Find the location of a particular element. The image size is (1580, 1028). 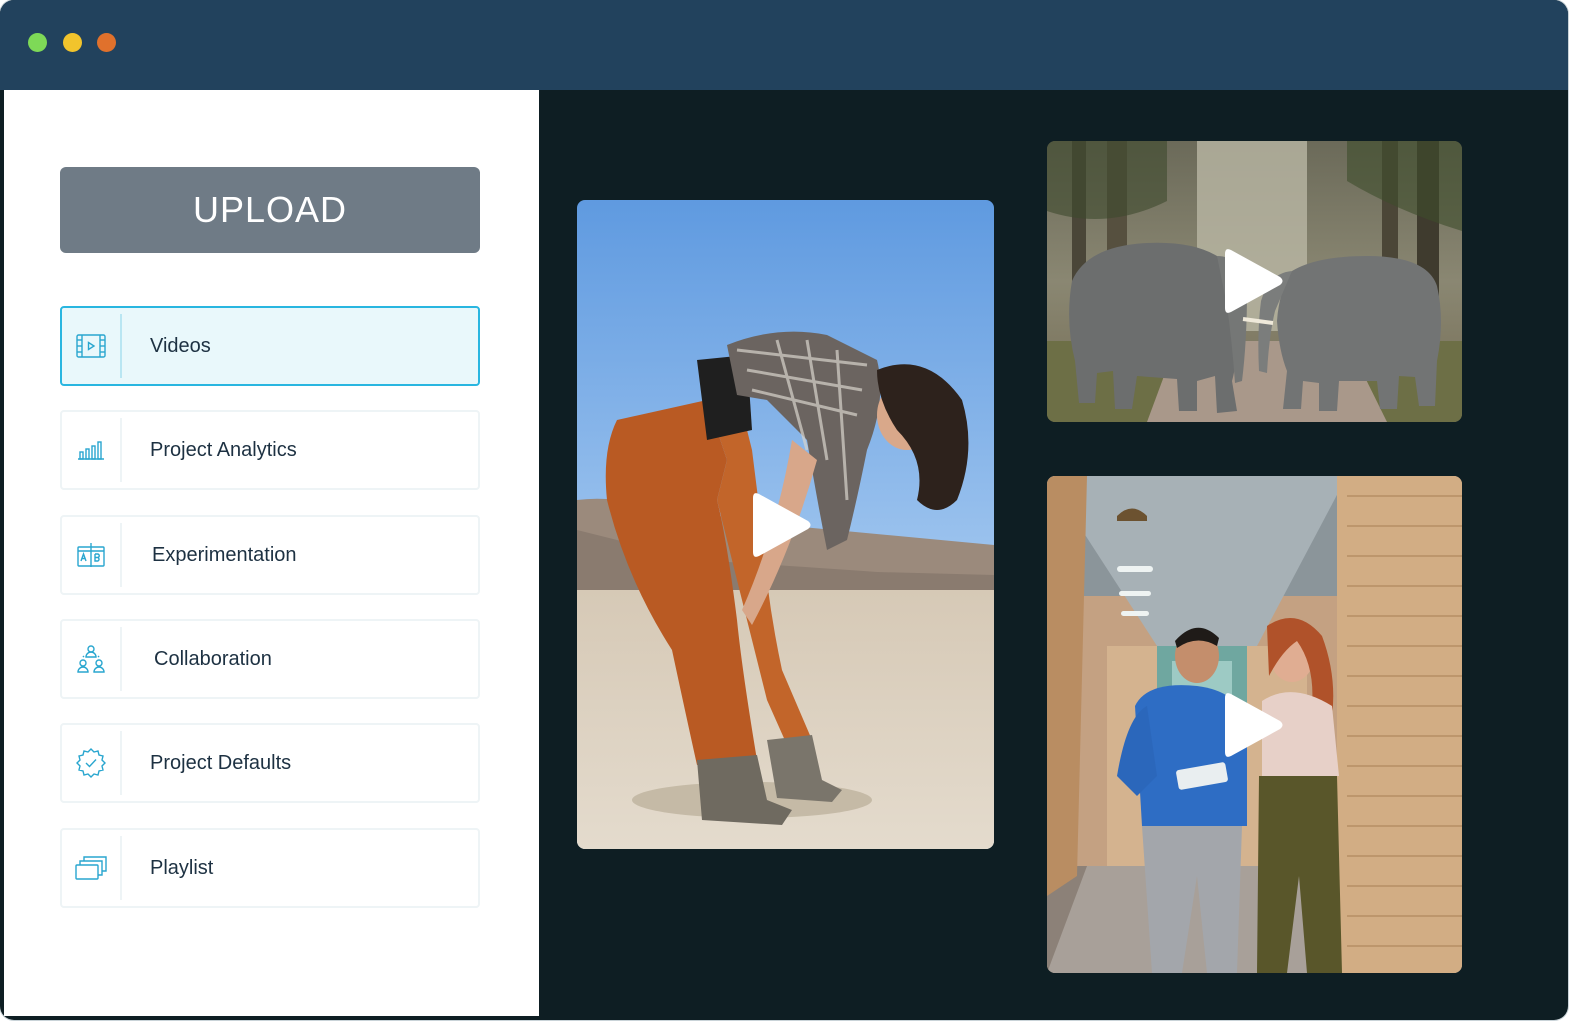

sidebar-item-project-defaults: Project Defaults is located at coordinates (270, 763).